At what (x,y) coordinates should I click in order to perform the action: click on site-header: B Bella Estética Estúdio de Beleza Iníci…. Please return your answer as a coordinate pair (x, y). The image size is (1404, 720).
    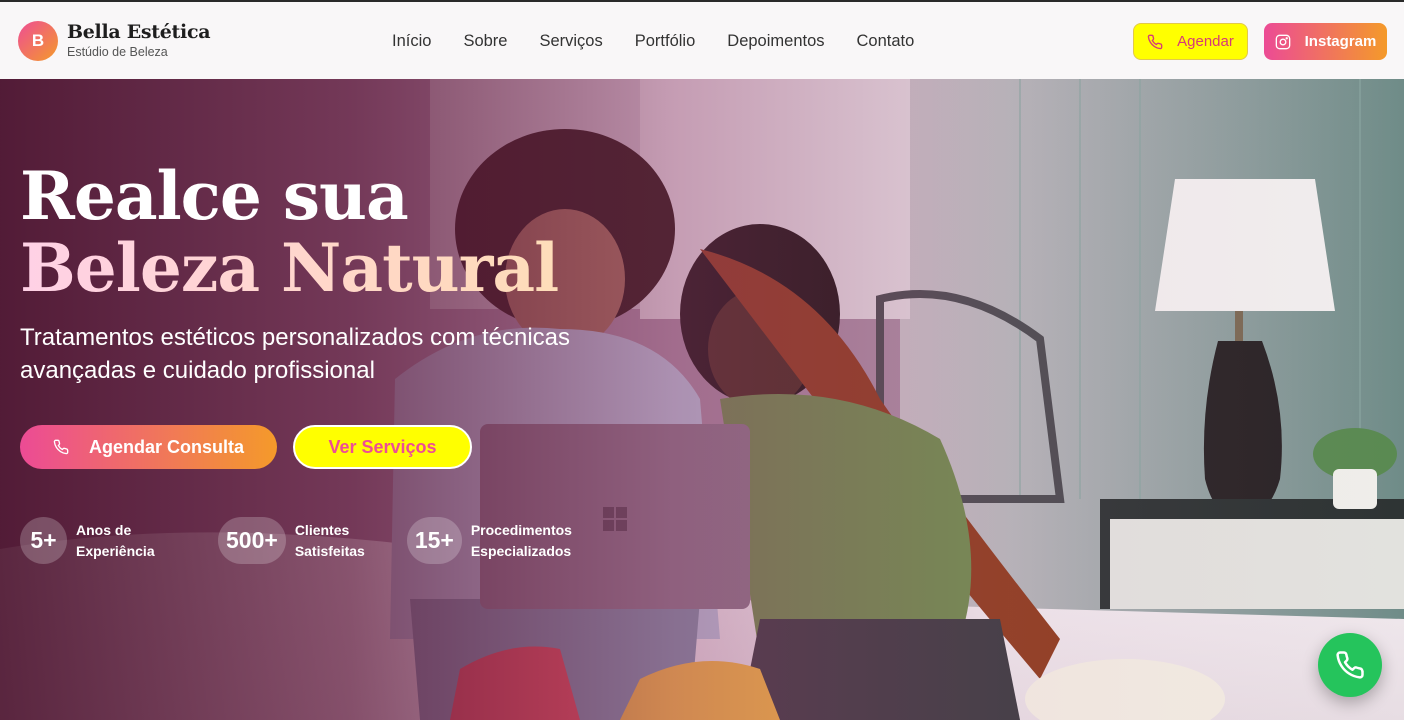
    Looking at the image, I should click on (702, 39).